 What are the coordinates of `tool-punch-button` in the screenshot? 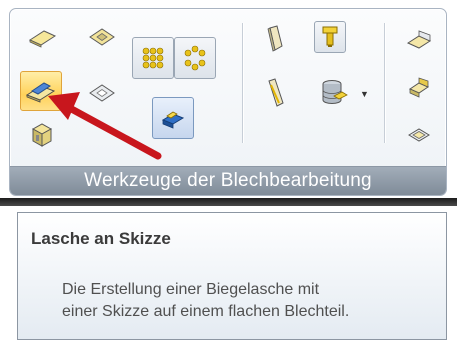 It's located at (330, 37).